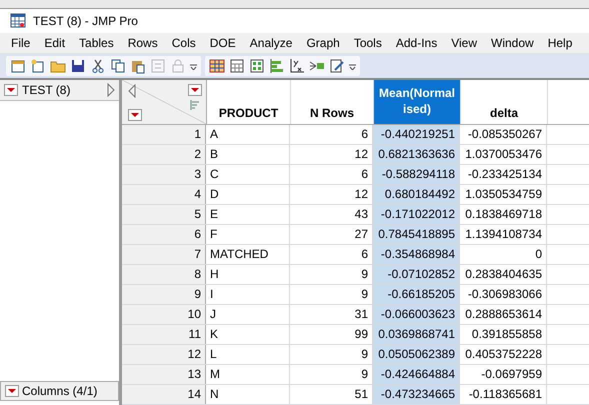 This screenshot has height=405, width=589. Describe the element at coordinates (248, 394) in the screenshot. I see `table-cell: N` at that location.